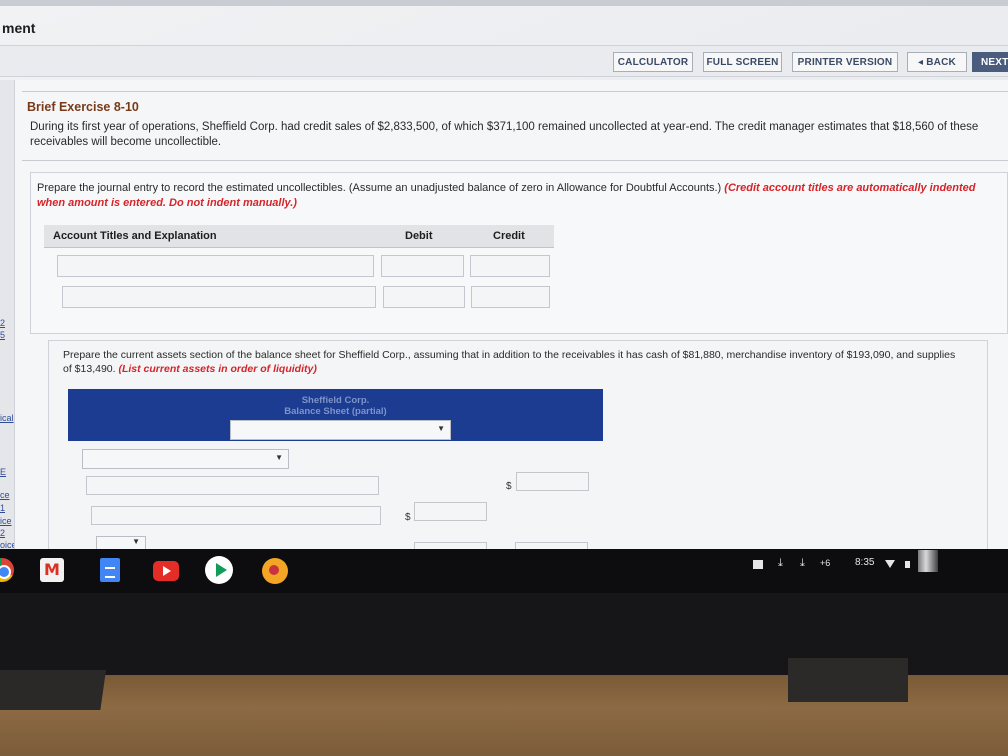  Describe the element at coordinates (2, 335) in the screenshot. I see `sidebar-link: 5` at that location.